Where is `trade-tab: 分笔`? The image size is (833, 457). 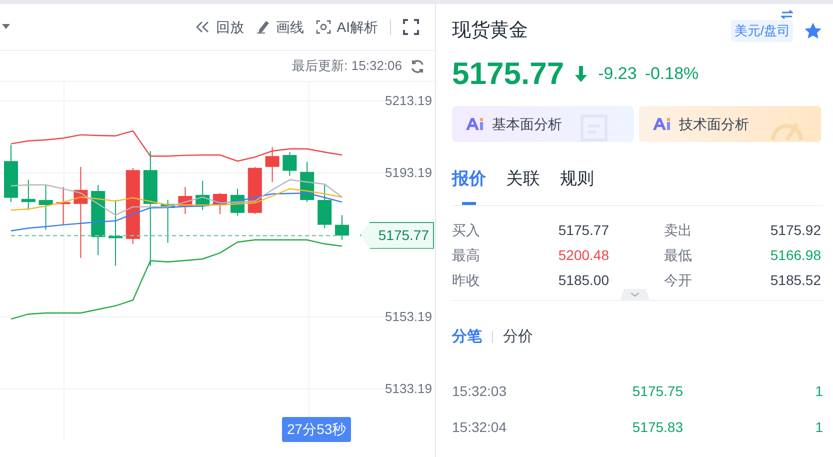 trade-tab: 分笔 is located at coordinates (467, 337).